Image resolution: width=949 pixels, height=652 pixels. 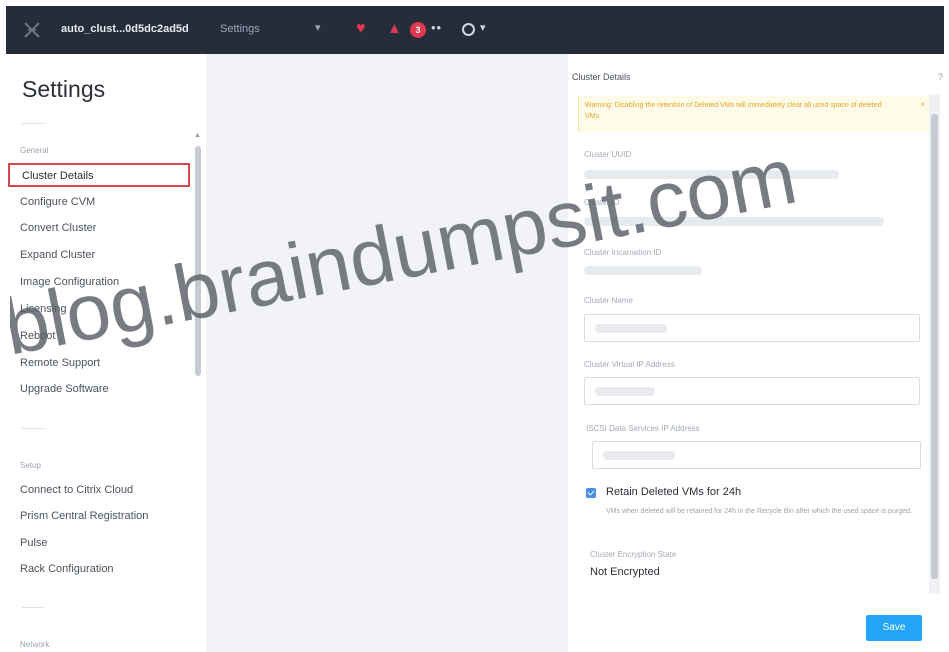 I want to click on cluster-id-label: Cluster ID, so click(x=602, y=202).